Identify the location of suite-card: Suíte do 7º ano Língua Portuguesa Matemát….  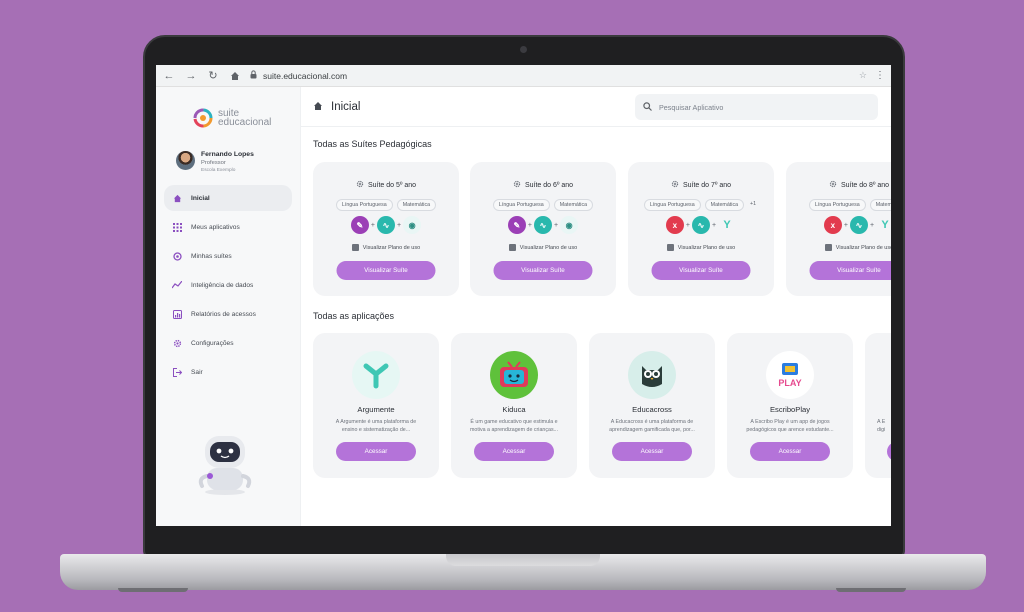
(701, 229).